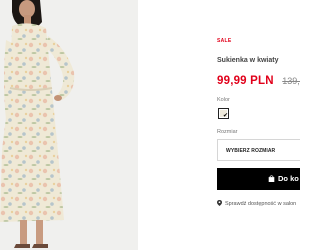 This screenshot has height=250, width=320. I want to click on check-availability-link: Sprawdź dostępność w salon, so click(256, 203).